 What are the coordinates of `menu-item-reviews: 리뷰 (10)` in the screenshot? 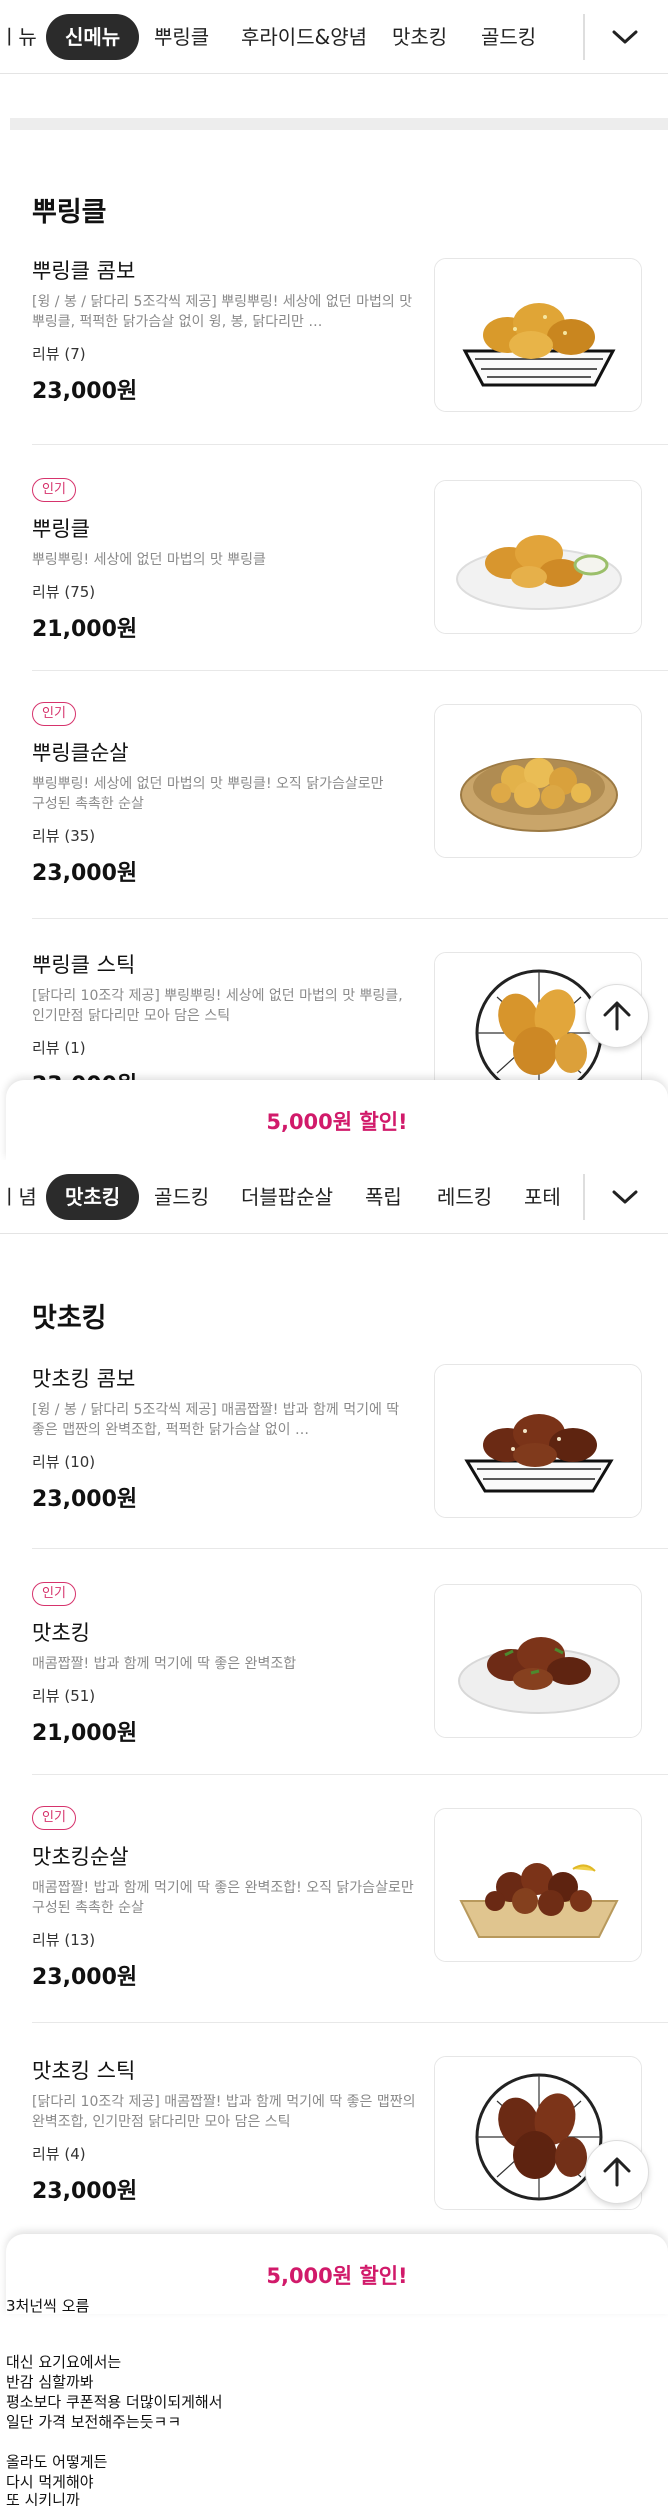 It's located at (64, 1462).